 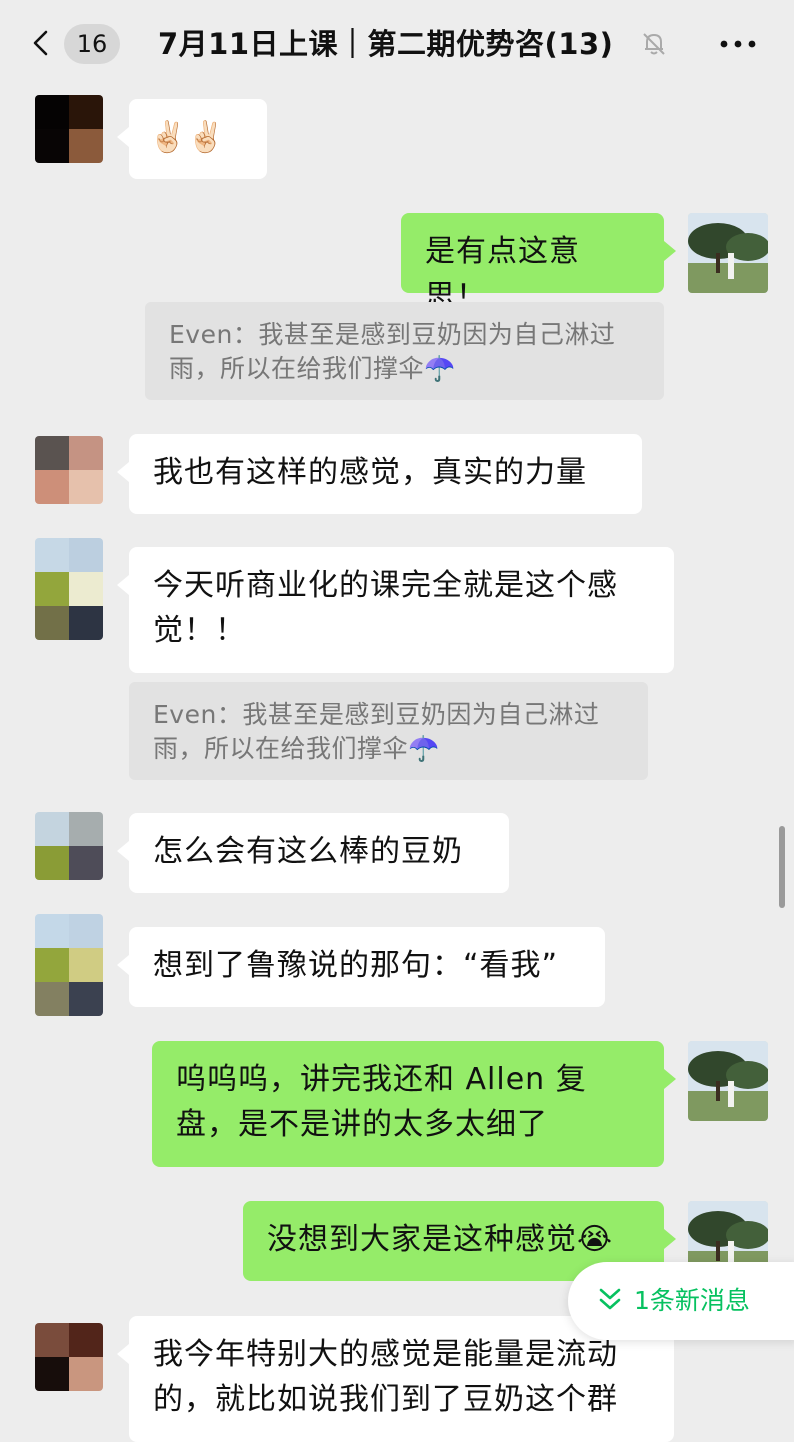 I want to click on message-bubble-outgoing: 呜呜呜，讲完我还和 Allen 复盘，是不是讲的太多太细了, so click(x=414, y=1104).